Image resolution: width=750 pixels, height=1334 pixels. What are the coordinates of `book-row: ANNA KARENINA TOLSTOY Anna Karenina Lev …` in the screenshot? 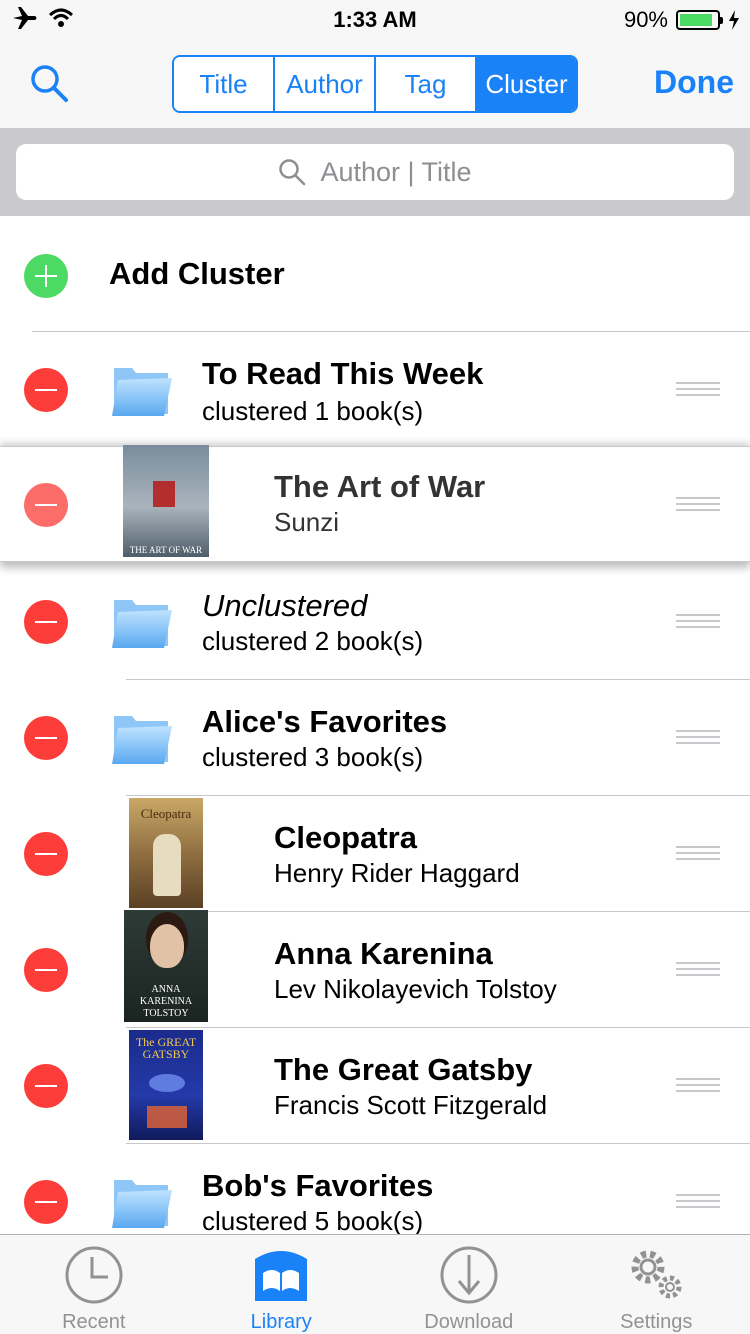 It's located at (375, 969).